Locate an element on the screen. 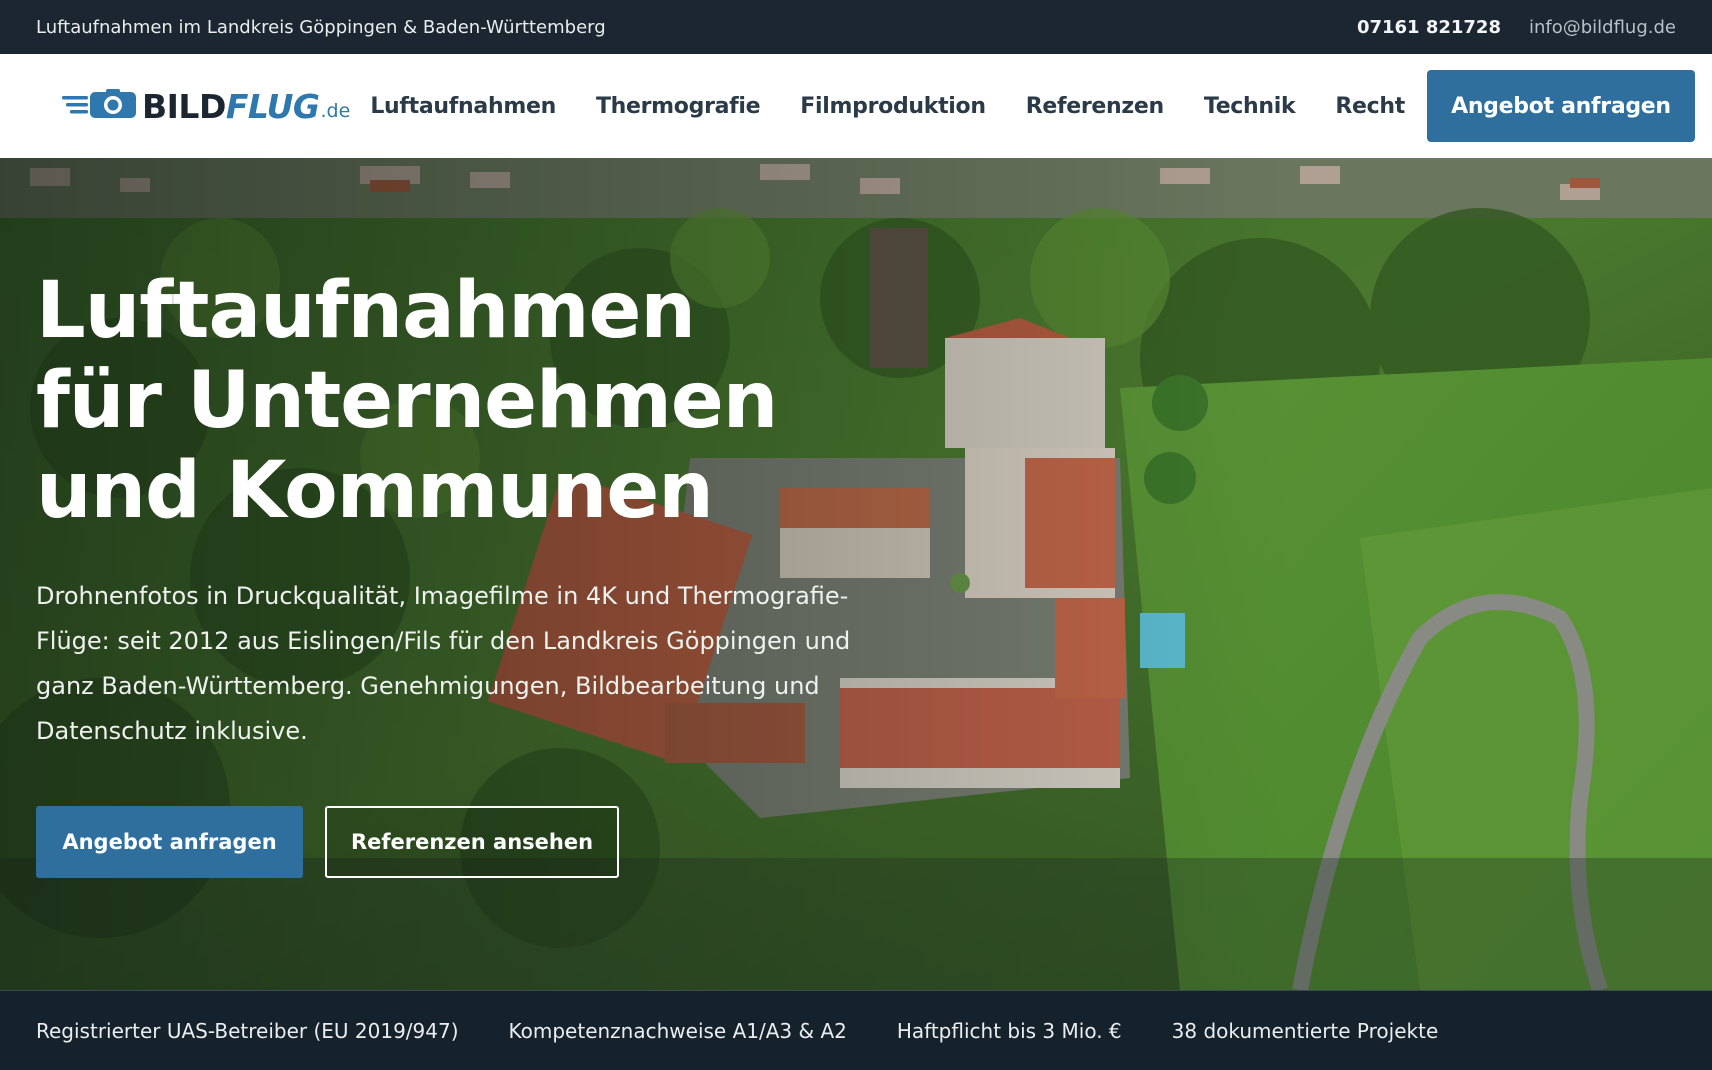 Image resolution: width=1712 pixels, height=1070 pixels. trust-item: Haftpflicht bis 3 Mio. € is located at coordinates (1009, 1030).